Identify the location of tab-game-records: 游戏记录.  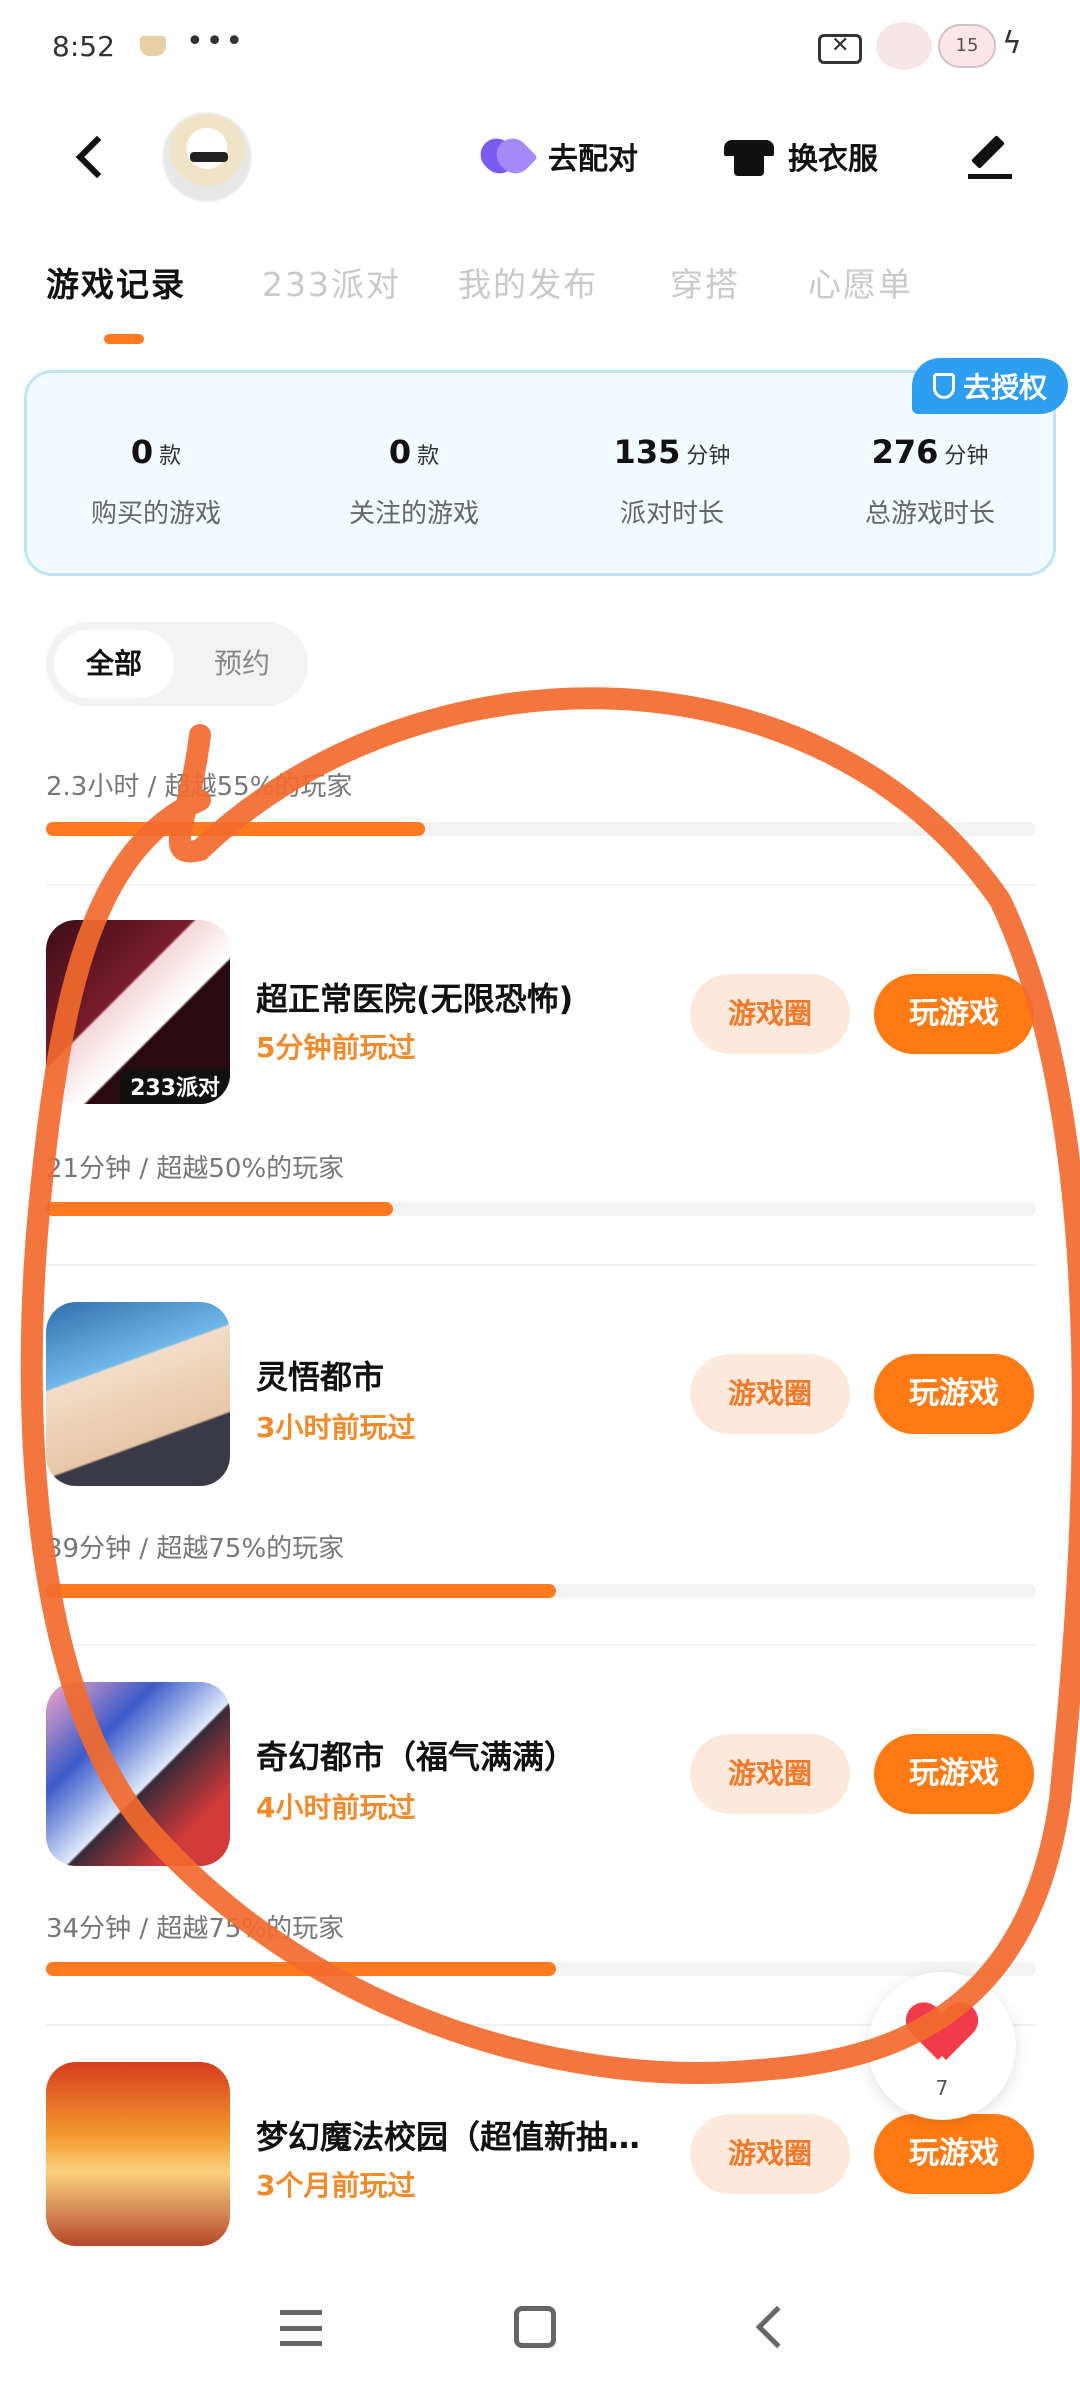
(116, 282).